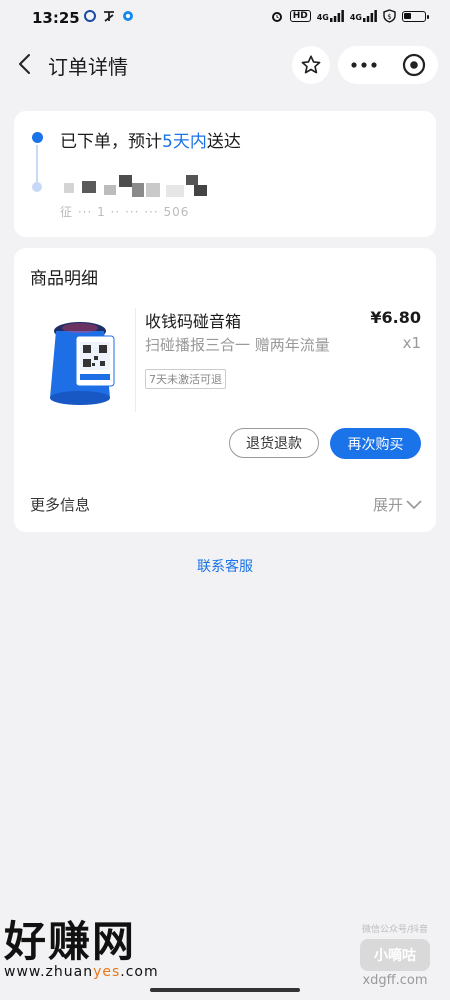 The width and height of the screenshot is (450, 1000). I want to click on status-right-icons: HD 4G 4G $, so click(349, 16).